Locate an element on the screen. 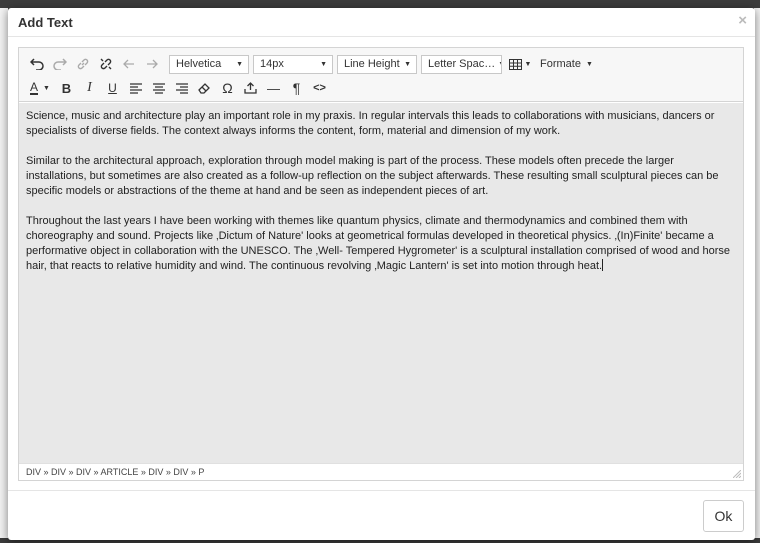  text-color-button: A ▼ is located at coordinates (40, 88).